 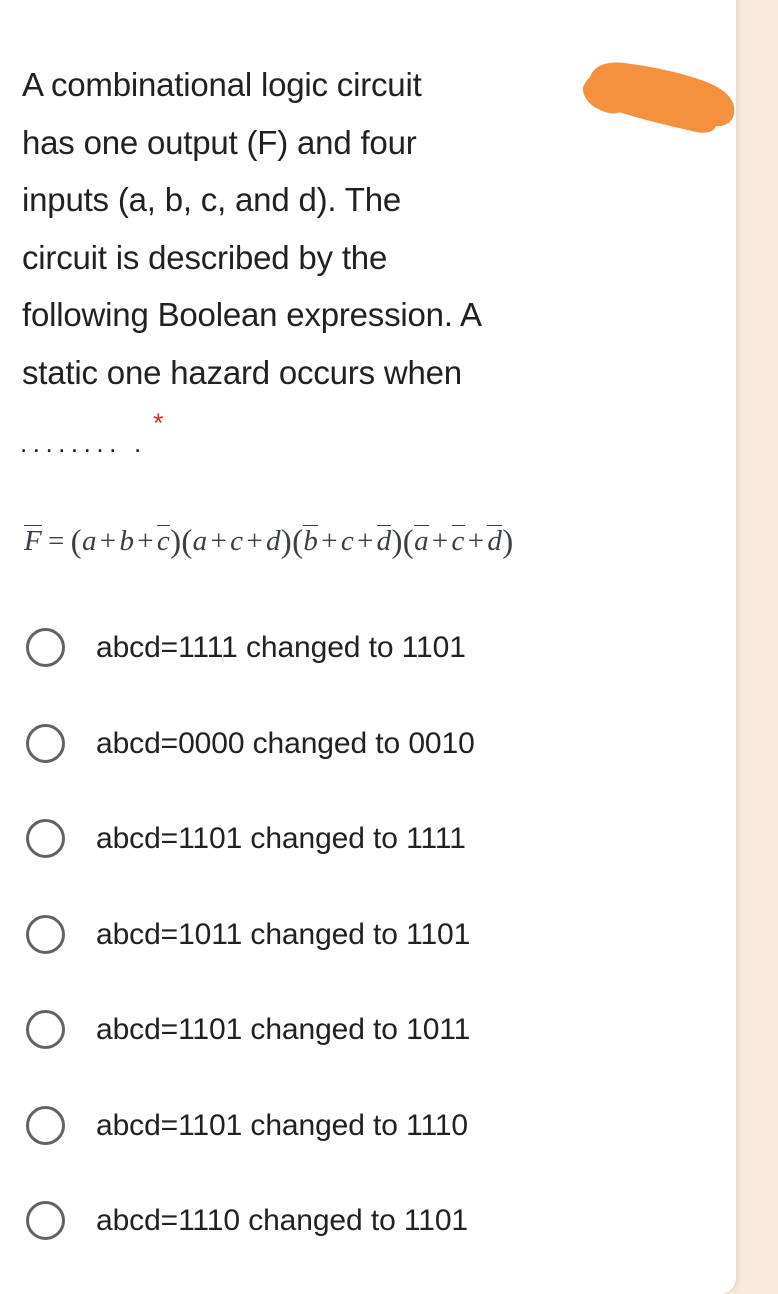 What do you see at coordinates (282, 1221) in the screenshot?
I see `option-label: abcd=1110 changed to 1101` at bounding box center [282, 1221].